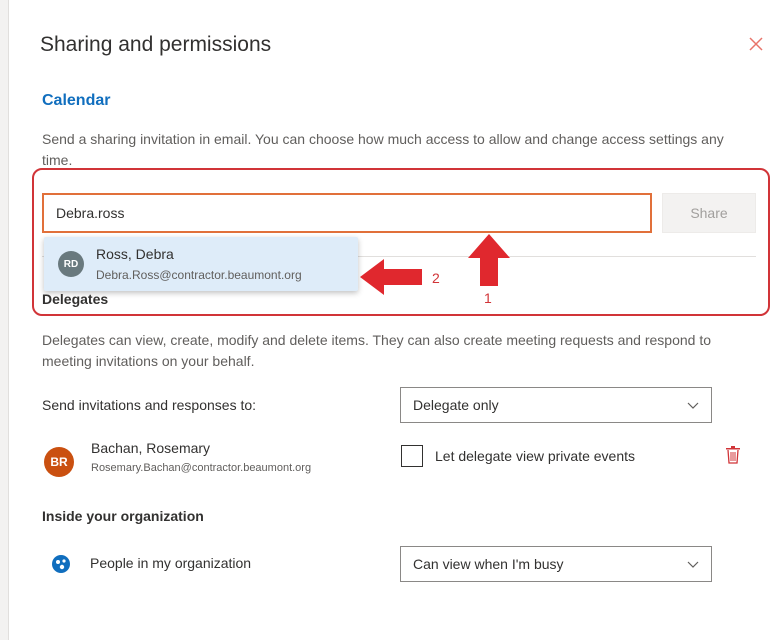  What do you see at coordinates (149, 405) in the screenshot?
I see `send-invitations-label: Send invitations and responses to:` at bounding box center [149, 405].